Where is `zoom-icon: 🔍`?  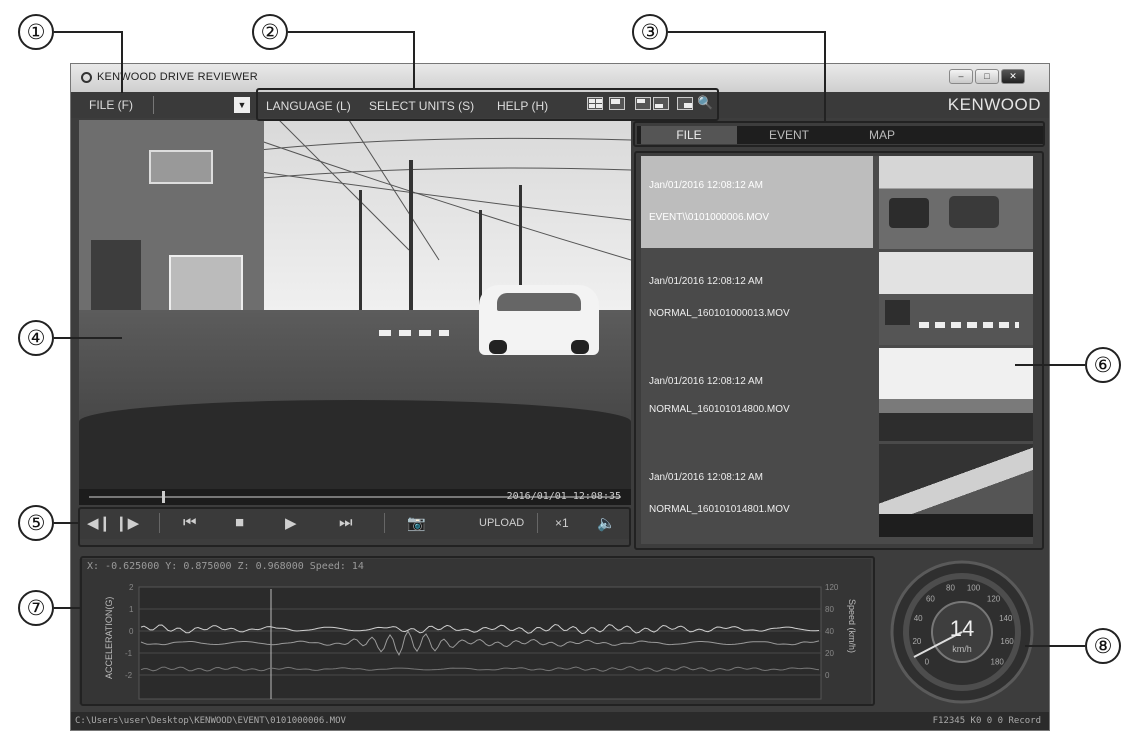
zoom-icon: 🔍 is located at coordinates (705, 103).